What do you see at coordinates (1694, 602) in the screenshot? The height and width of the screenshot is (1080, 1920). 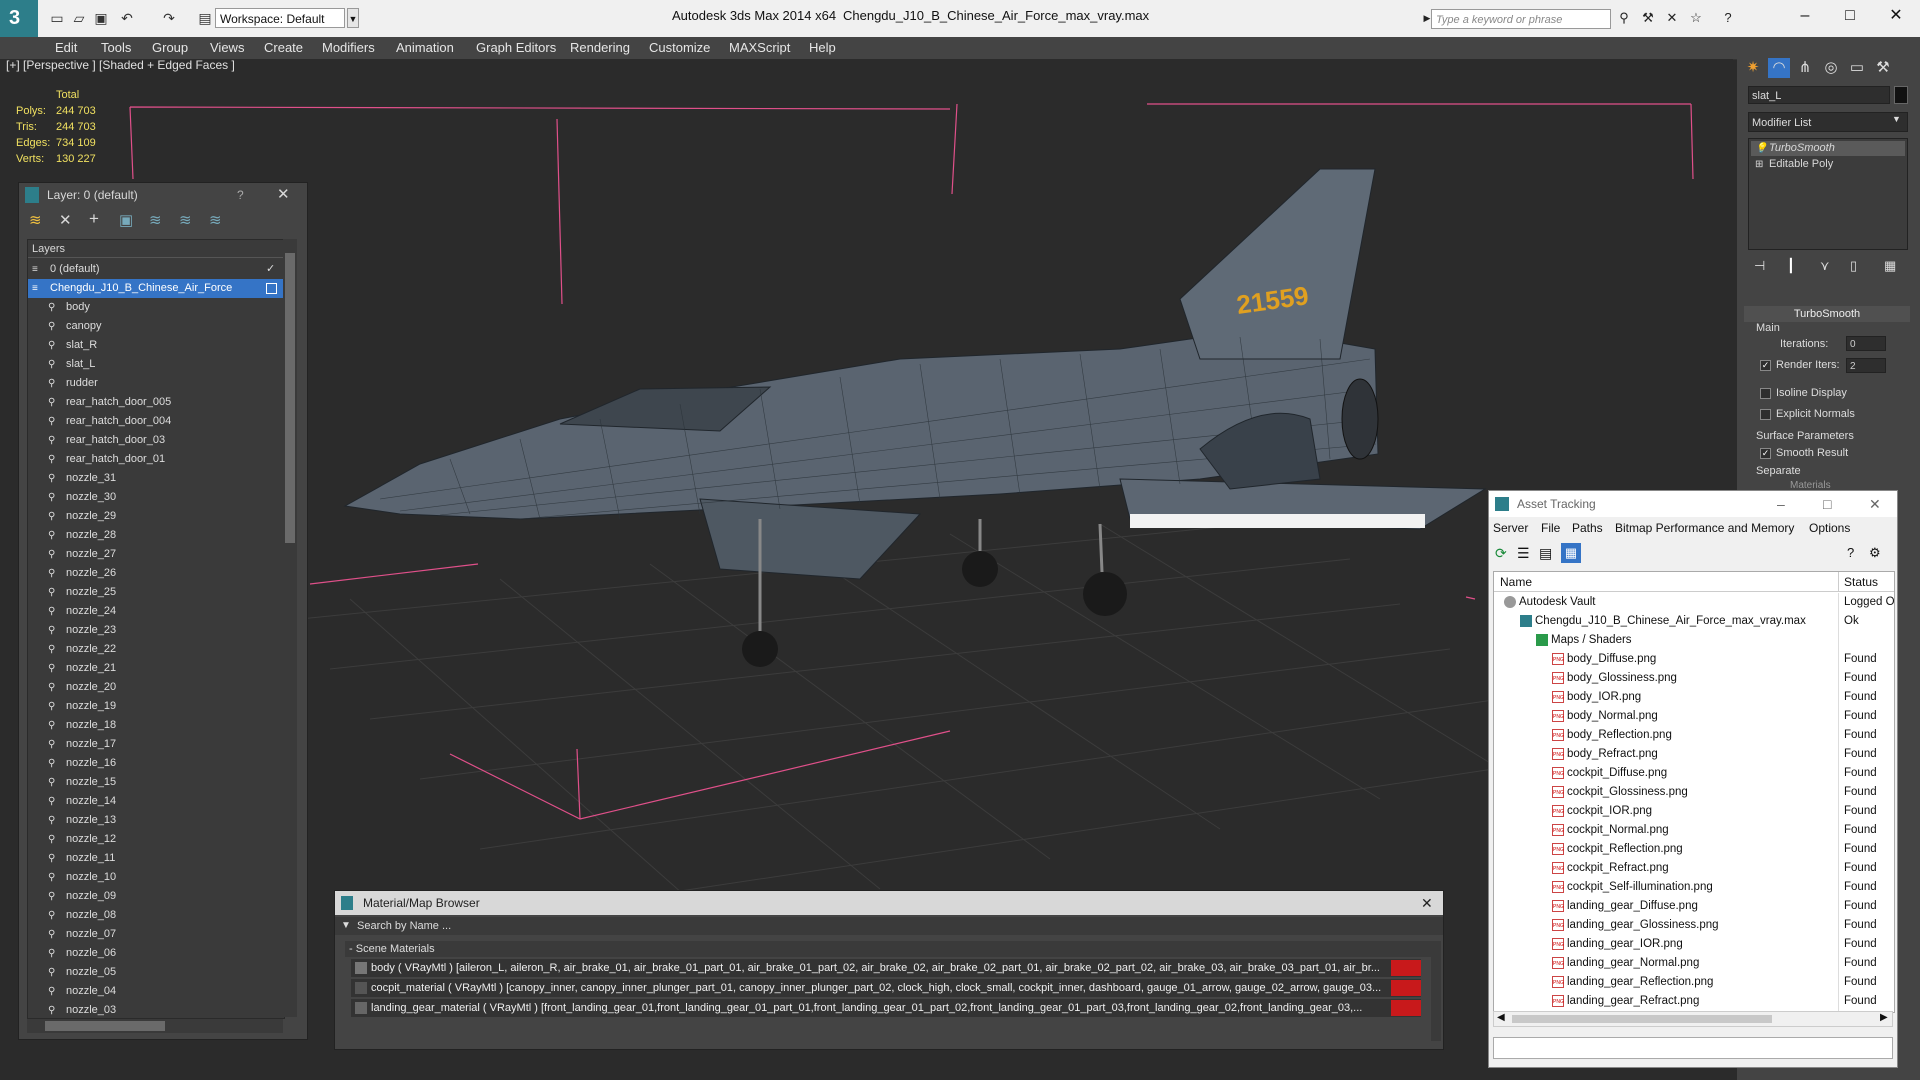 I see `asset-row: Autodesk Vault Logged Ou` at bounding box center [1694, 602].